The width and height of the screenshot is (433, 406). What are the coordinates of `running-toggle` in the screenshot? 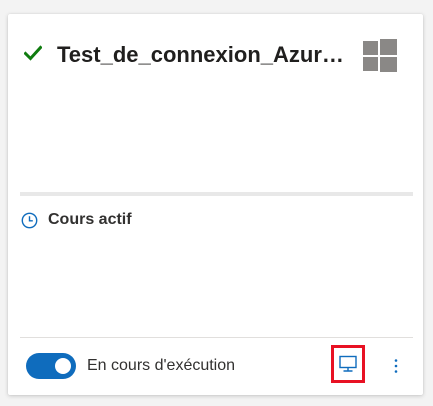 It's located at (51, 366).